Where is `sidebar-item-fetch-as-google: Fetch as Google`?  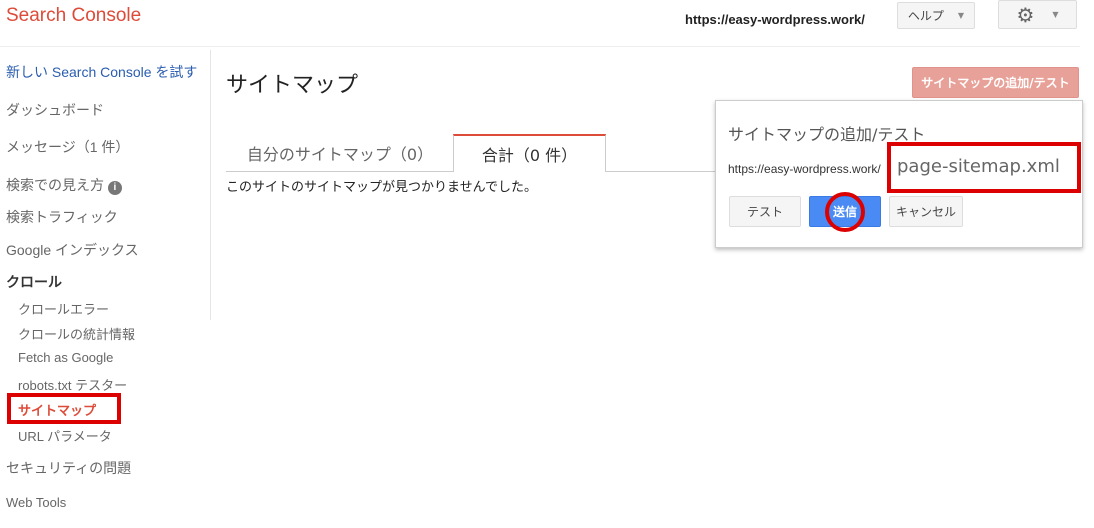
sidebar-item-fetch-as-google: Fetch as Google is located at coordinates (65, 357).